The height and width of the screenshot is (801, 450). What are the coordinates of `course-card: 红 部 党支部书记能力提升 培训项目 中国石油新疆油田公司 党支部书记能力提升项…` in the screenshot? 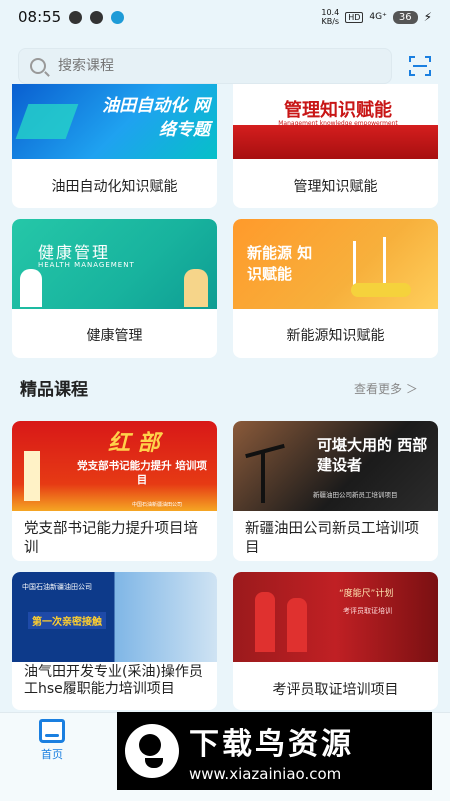 It's located at (114, 491).